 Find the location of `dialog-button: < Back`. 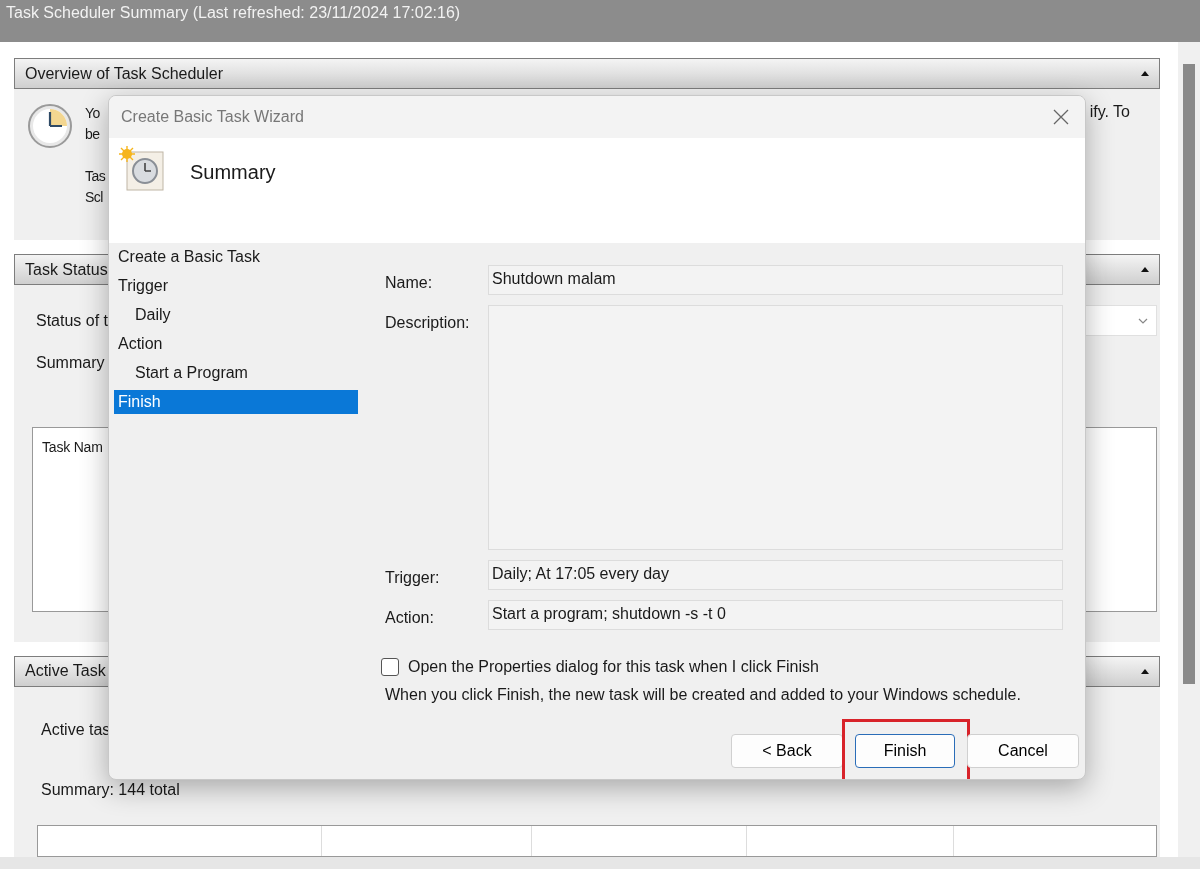

dialog-button: < Back is located at coordinates (787, 751).